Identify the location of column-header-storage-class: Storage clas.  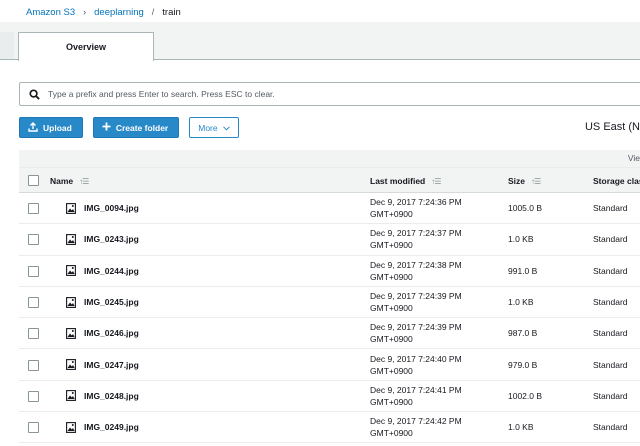
(616, 181).